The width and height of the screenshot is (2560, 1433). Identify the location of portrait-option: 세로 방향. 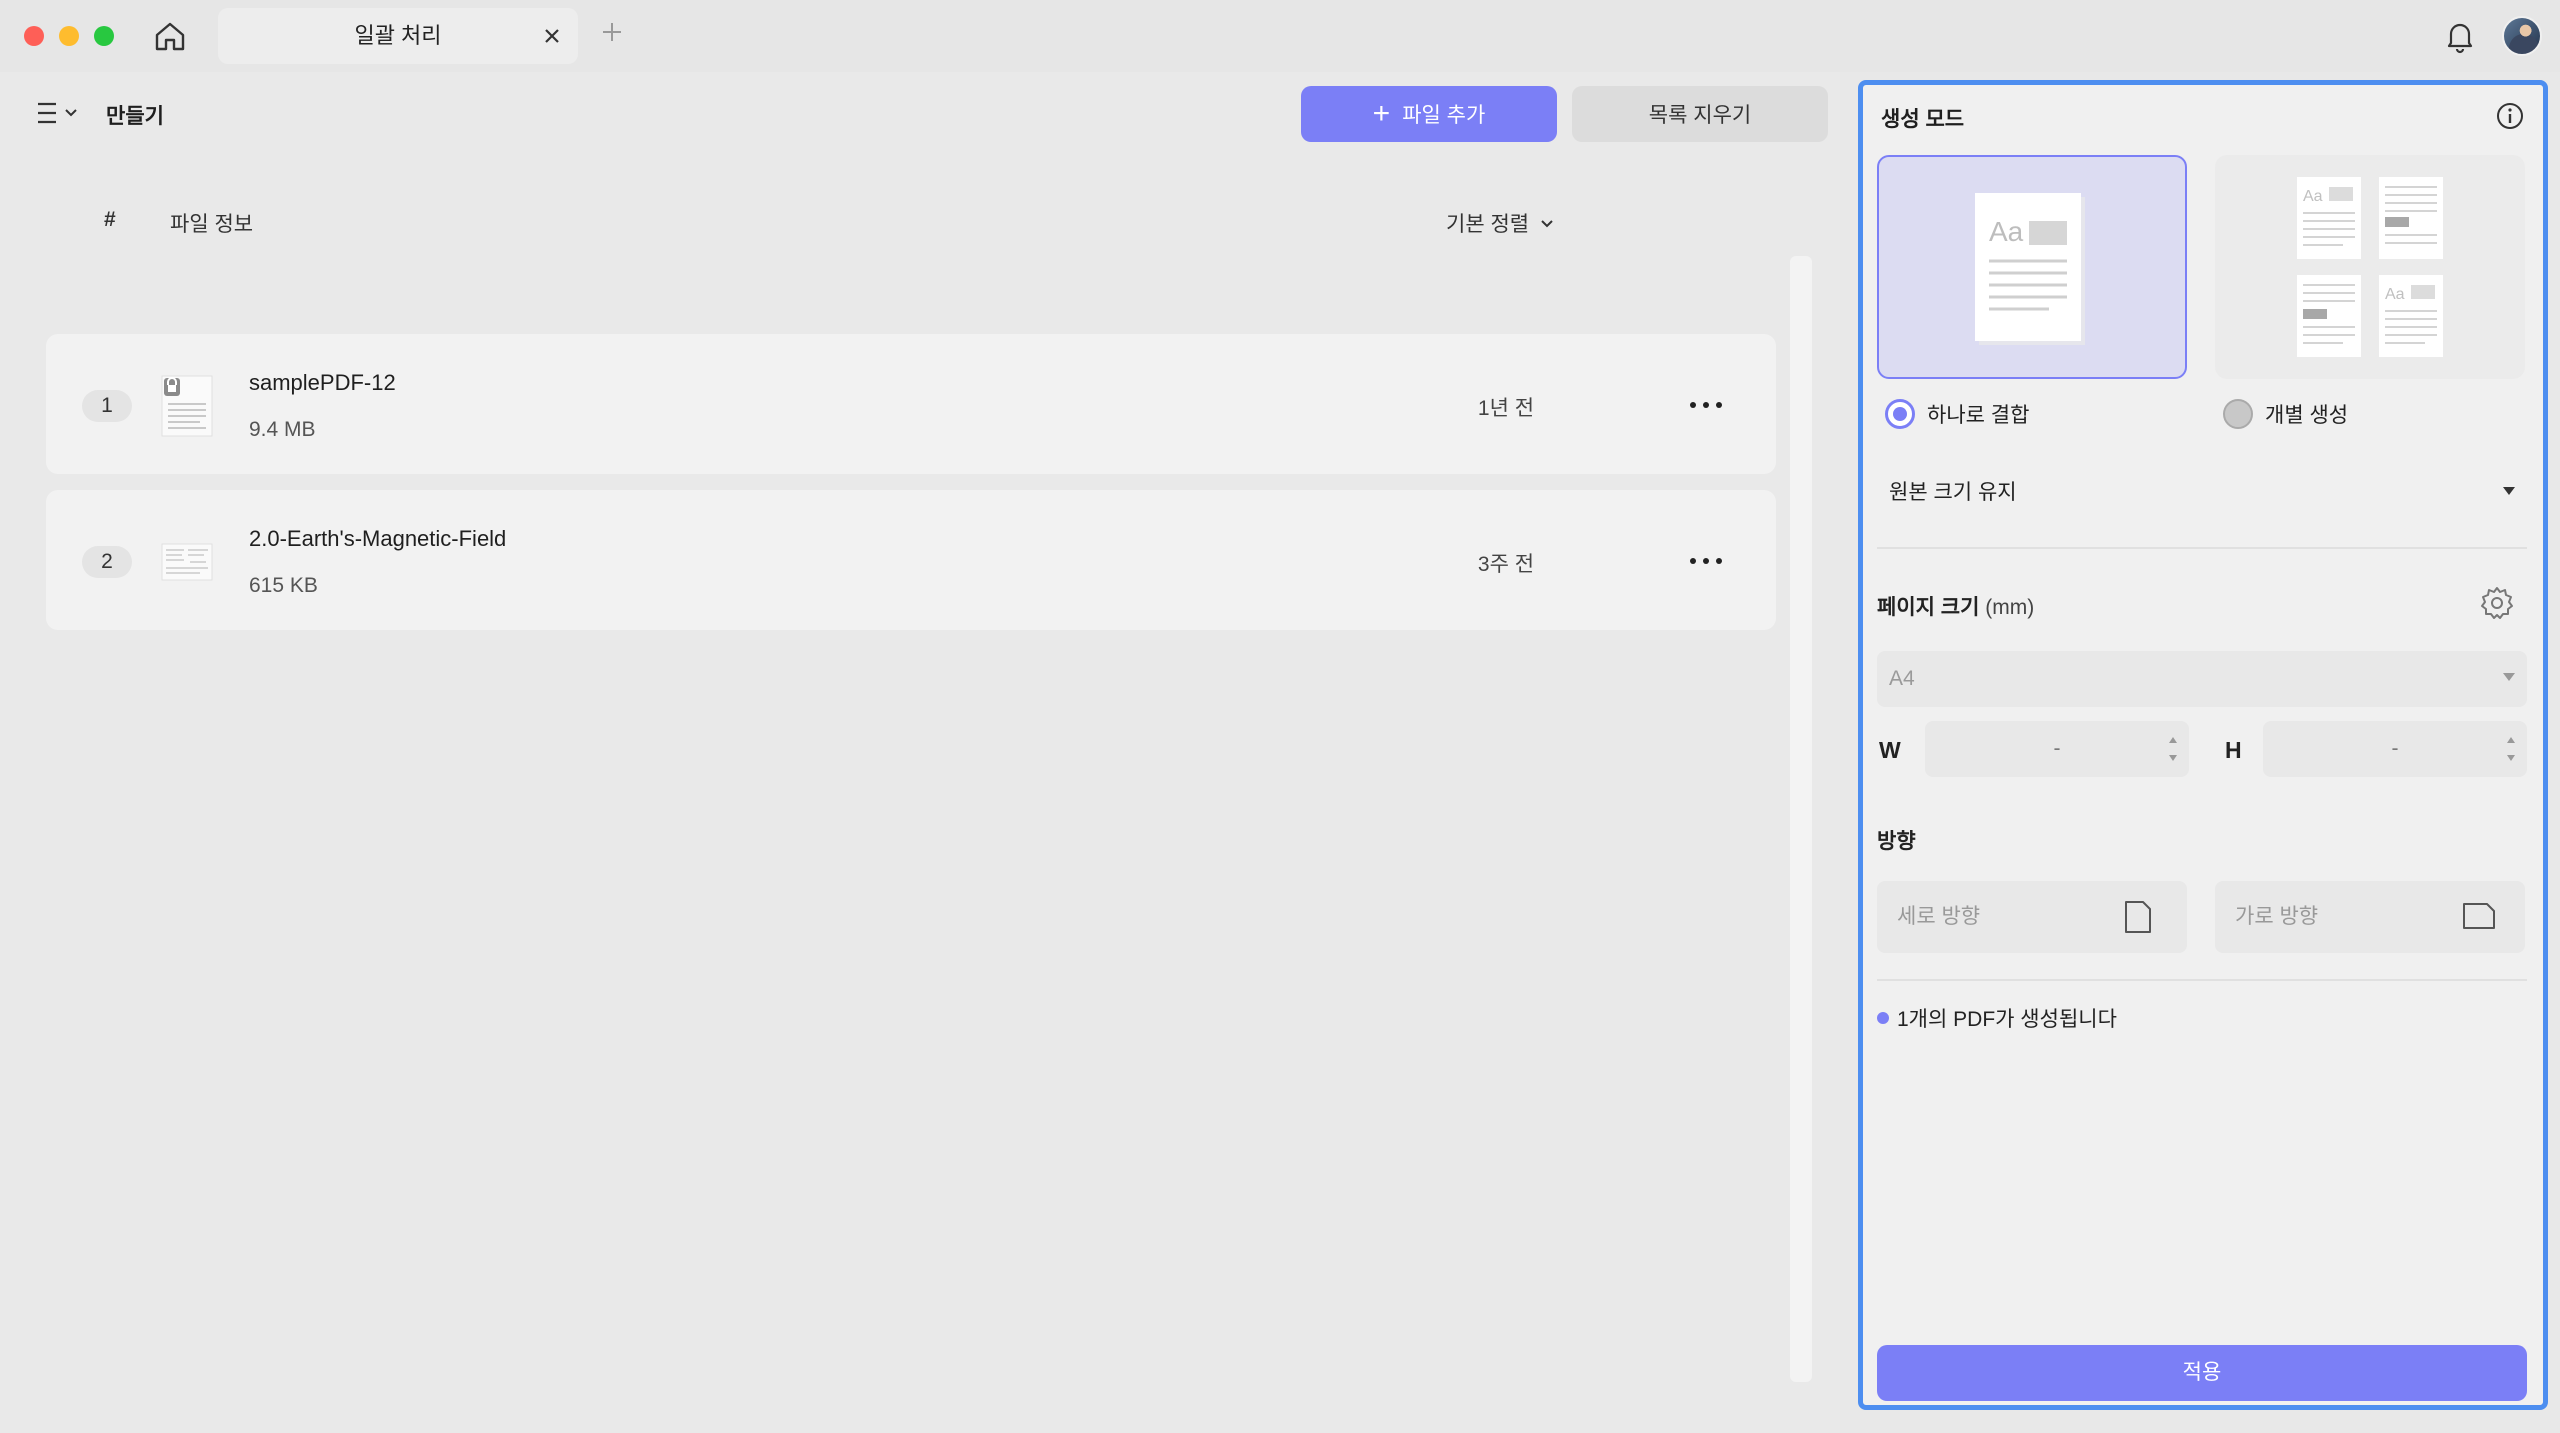
(2032, 917).